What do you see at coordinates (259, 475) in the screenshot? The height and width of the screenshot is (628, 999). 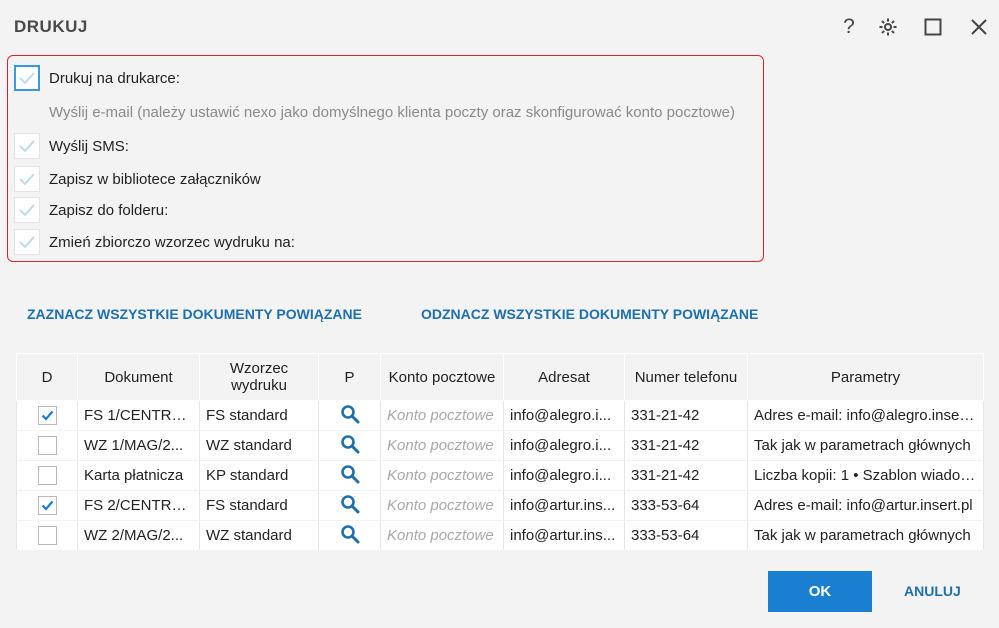 I see `wzorzec-cell: KP standard` at bounding box center [259, 475].